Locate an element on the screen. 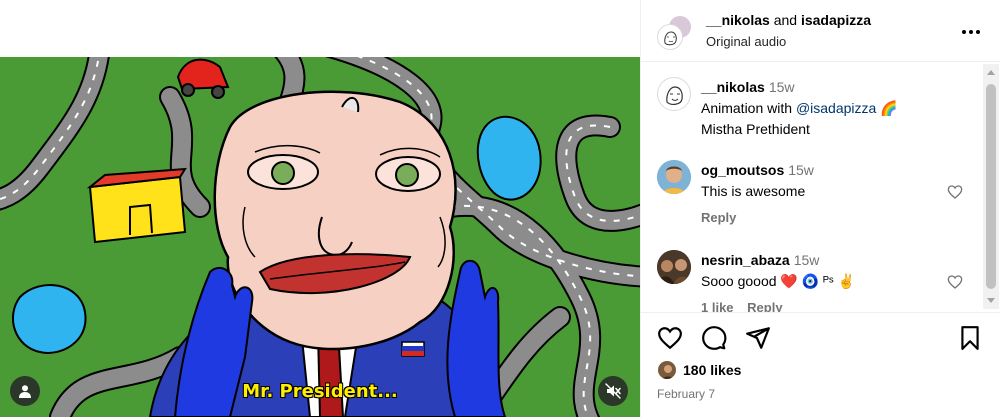 Image resolution: width=1000 pixels, height=417 pixels. comment-username: __nikolas is located at coordinates (733, 87).